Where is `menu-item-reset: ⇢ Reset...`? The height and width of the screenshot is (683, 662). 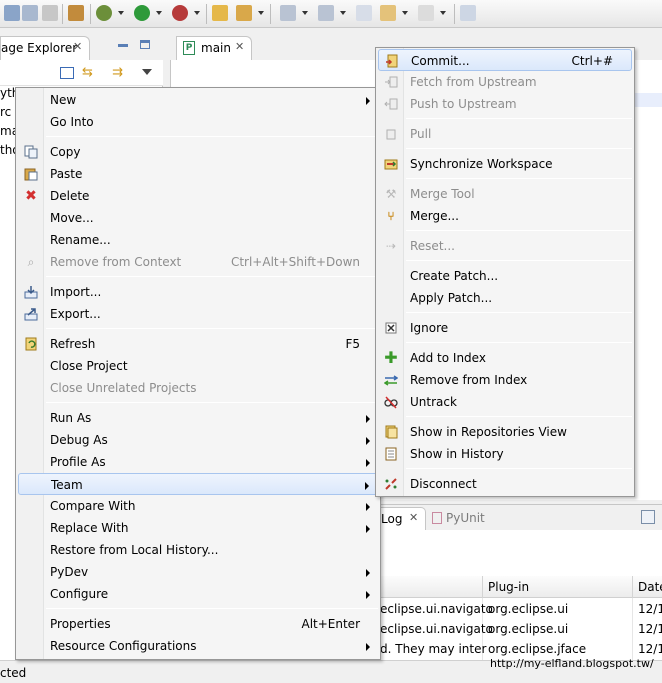 menu-item-reset: ⇢ Reset... is located at coordinates (505, 246).